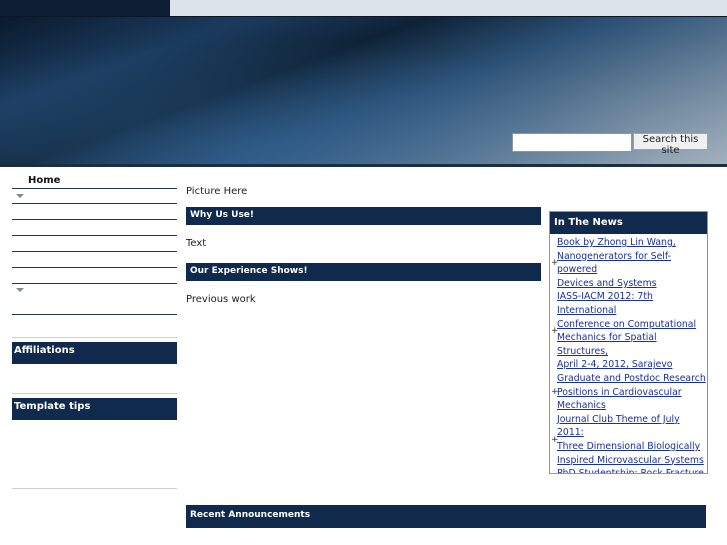 Image resolution: width=727 pixels, height=545 pixels. What do you see at coordinates (619, 392) in the screenshot?
I see `news-link-line: Positions in Cardiovascular` at bounding box center [619, 392].